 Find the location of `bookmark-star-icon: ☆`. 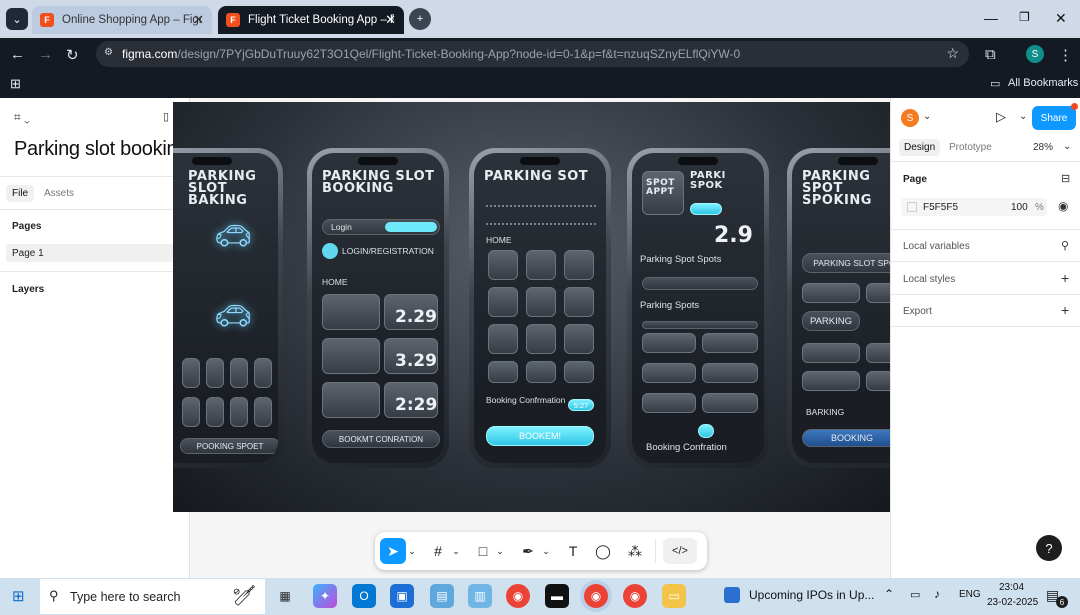

bookmark-star-icon: ☆ is located at coordinates (952, 53).